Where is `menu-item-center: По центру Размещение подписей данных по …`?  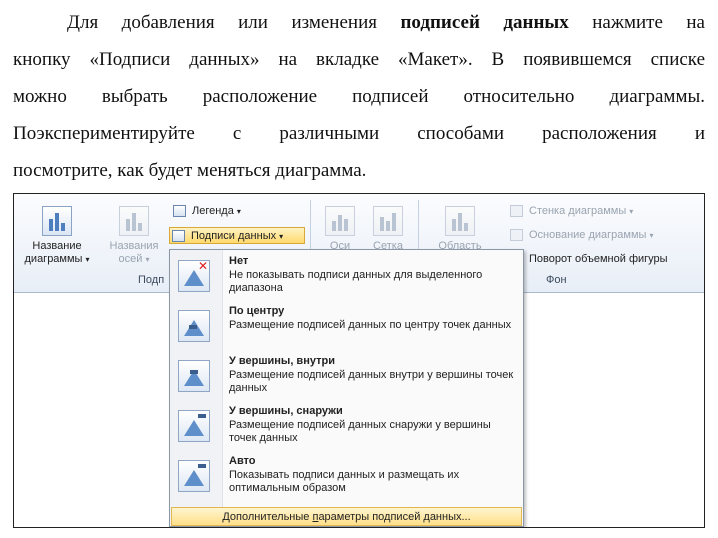
menu-item-center: По центру Размещение подписей данных по … is located at coordinates (346, 327).